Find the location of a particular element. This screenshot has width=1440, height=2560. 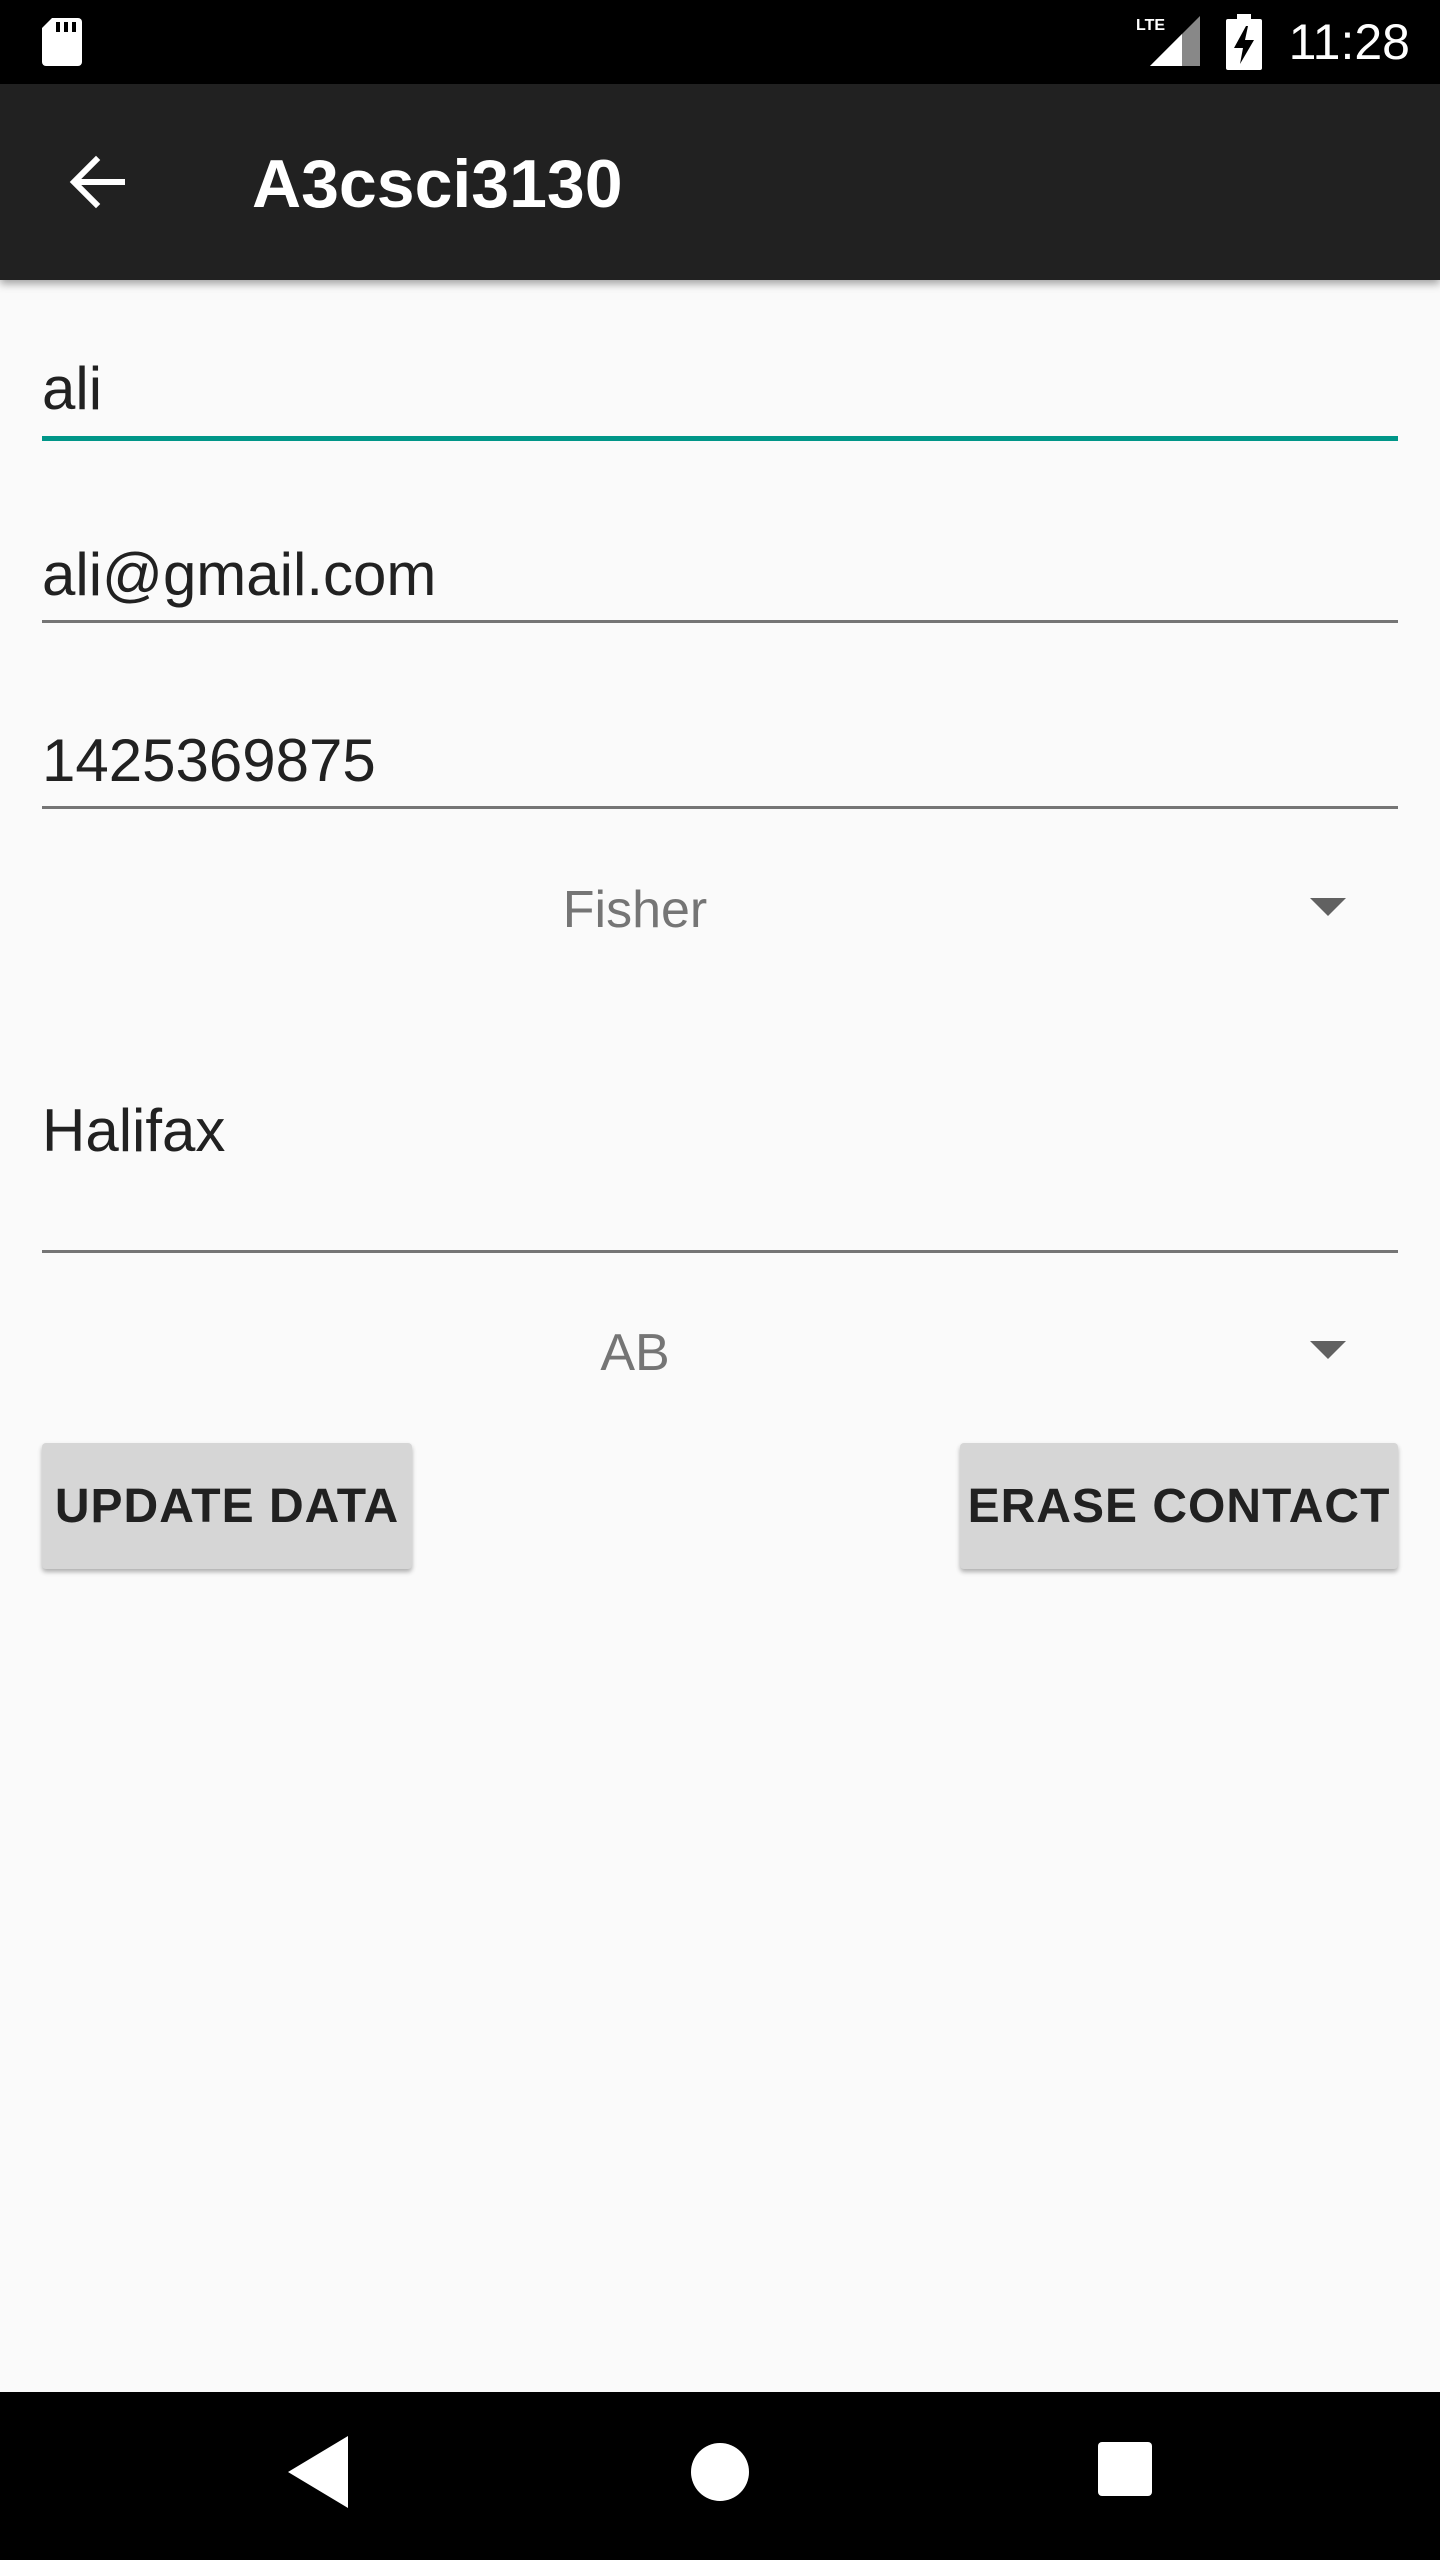

arrow-back-icon is located at coordinates (98, 182).